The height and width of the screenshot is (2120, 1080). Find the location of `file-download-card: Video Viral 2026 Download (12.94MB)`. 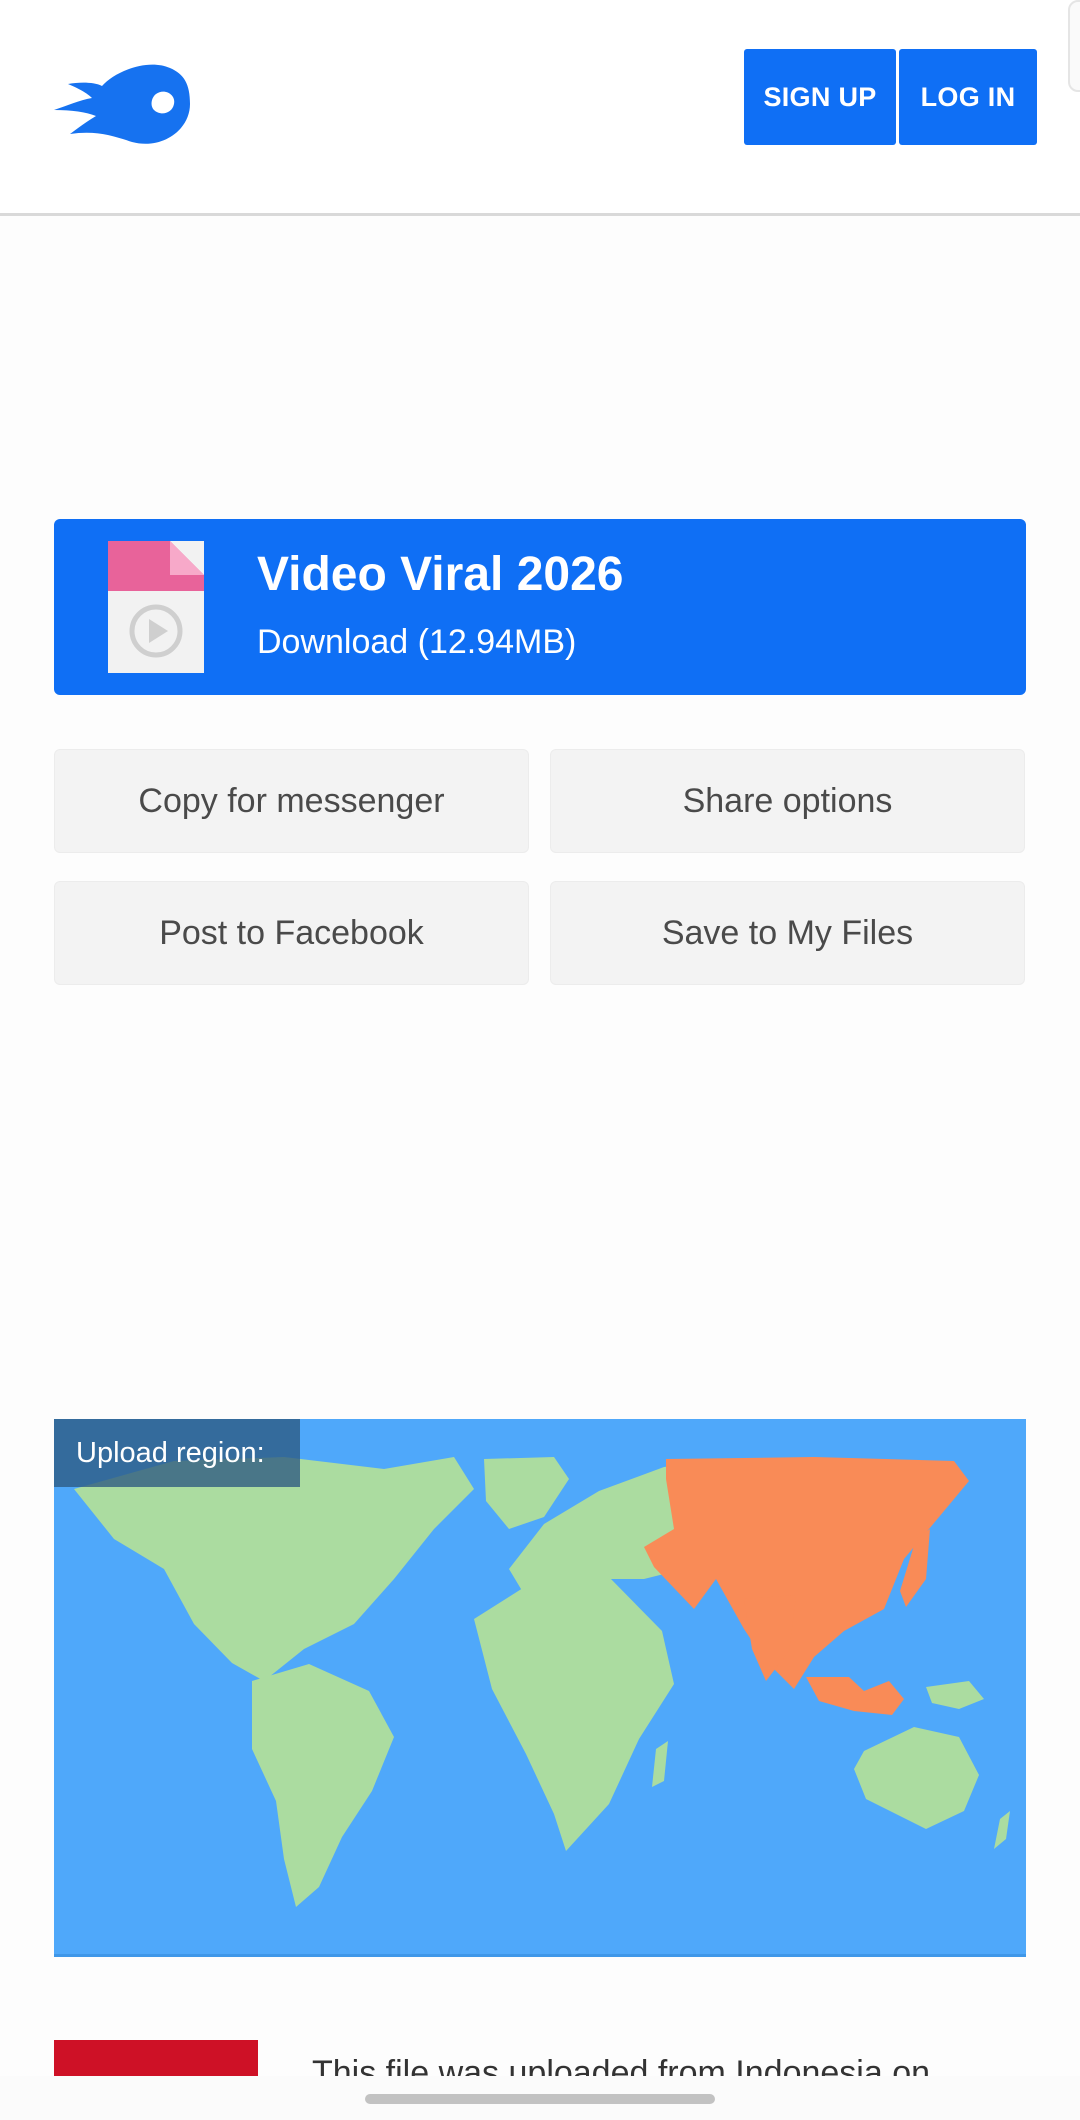

file-download-card: Video Viral 2026 Download (12.94MB) is located at coordinates (540, 607).